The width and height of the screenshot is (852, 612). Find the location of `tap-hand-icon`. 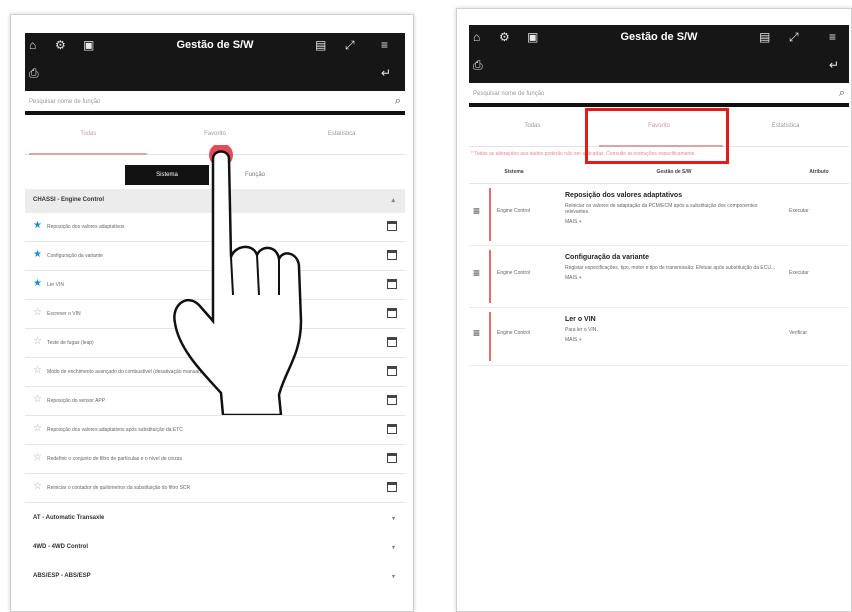

tap-hand-icon is located at coordinates (238, 280).